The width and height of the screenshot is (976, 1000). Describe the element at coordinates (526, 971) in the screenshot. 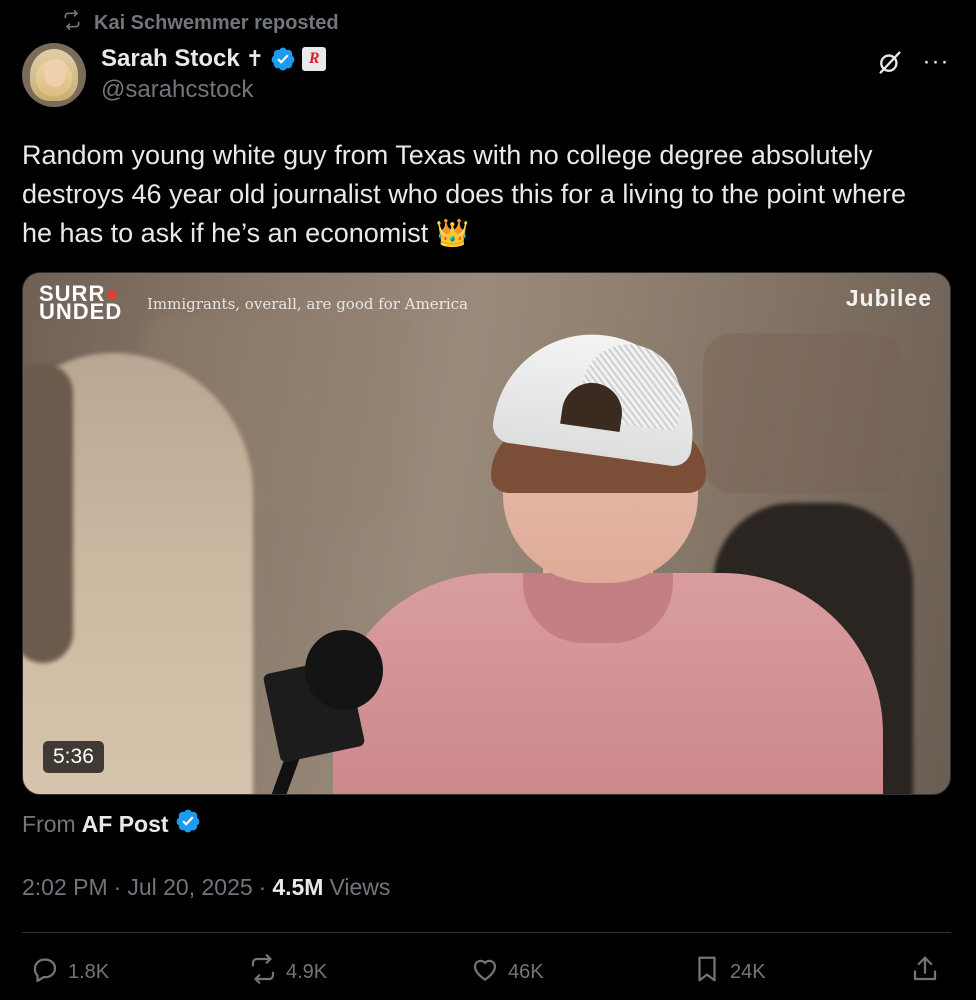

I see `like-count: 46K` at that location.